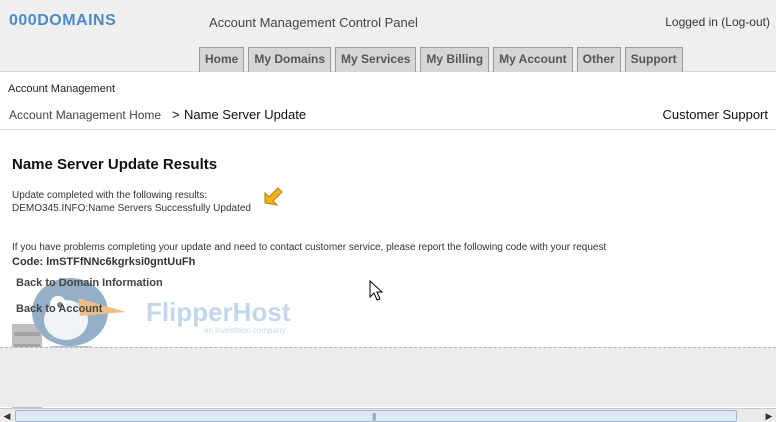 This screenshot has height=422, width=776. Describe the element at coordinates (455, 59) in the screenshot. I see `tab-my-billing: My Billing` at that location.